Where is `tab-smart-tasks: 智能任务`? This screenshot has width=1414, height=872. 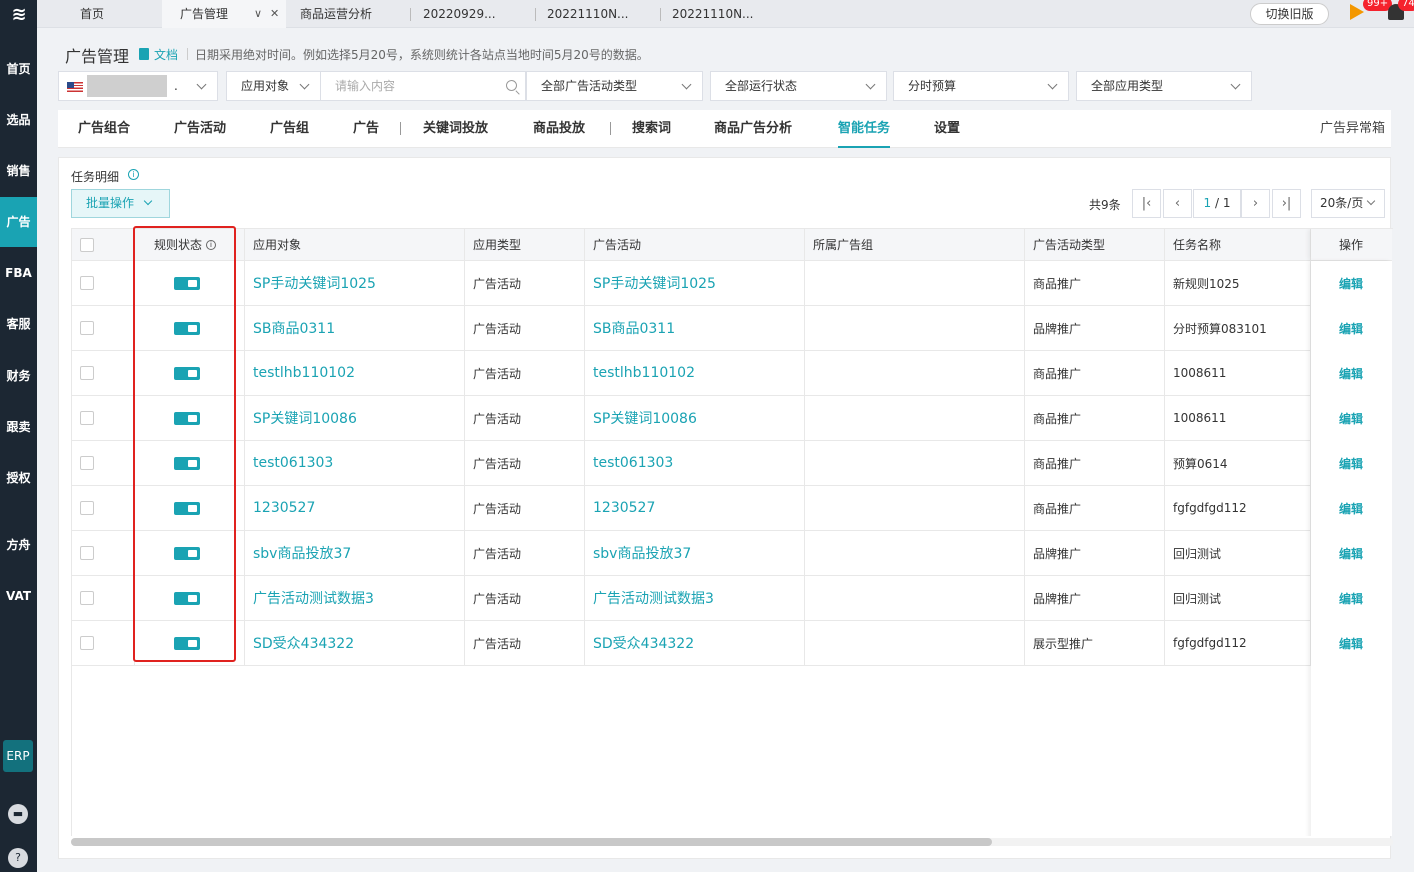 tab-smart-tasks: 智能任务 is located at coordinates (864, 129).